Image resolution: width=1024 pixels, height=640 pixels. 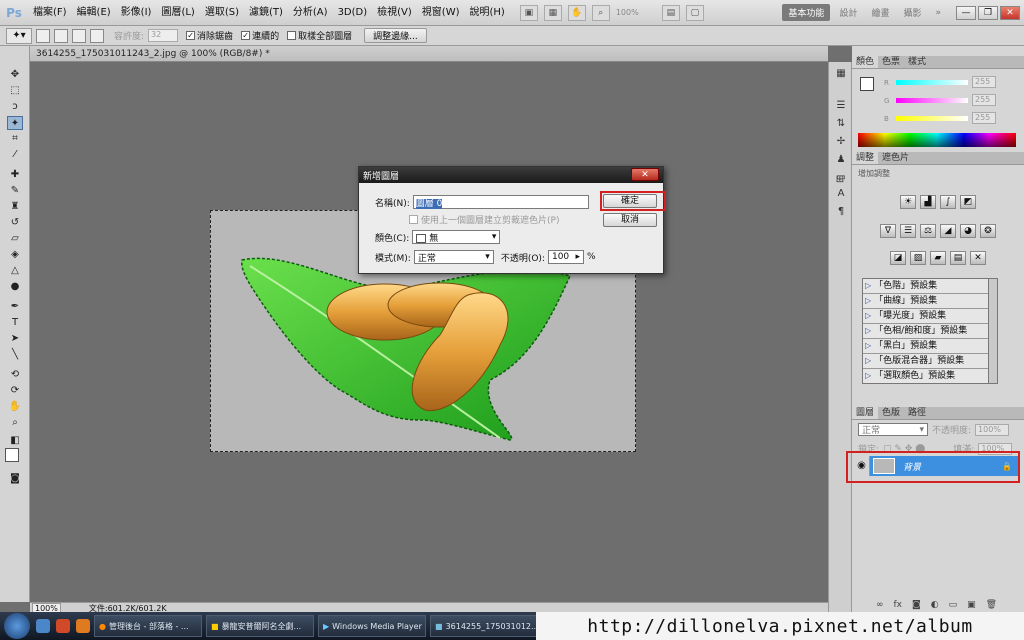 What do you see at coordinates (928, 231) in the screenshot?
I see `color-balance-icon: ⚖` at bounding box center [928, 231].